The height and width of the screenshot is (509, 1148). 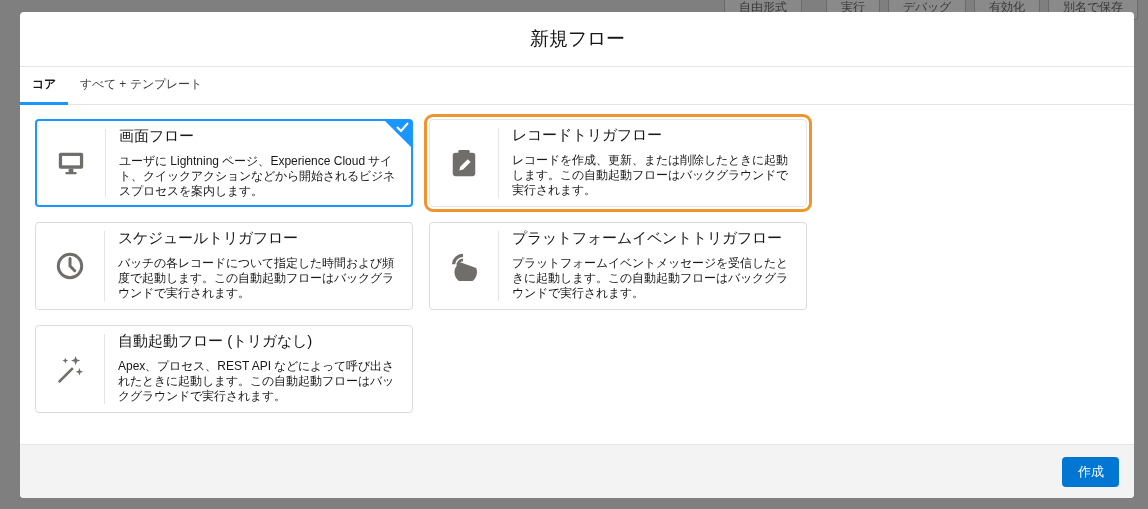 What do you see at coordinates (70, 266) in the screenshot?
I see `clock-icon` at bounding box center [70, 266].